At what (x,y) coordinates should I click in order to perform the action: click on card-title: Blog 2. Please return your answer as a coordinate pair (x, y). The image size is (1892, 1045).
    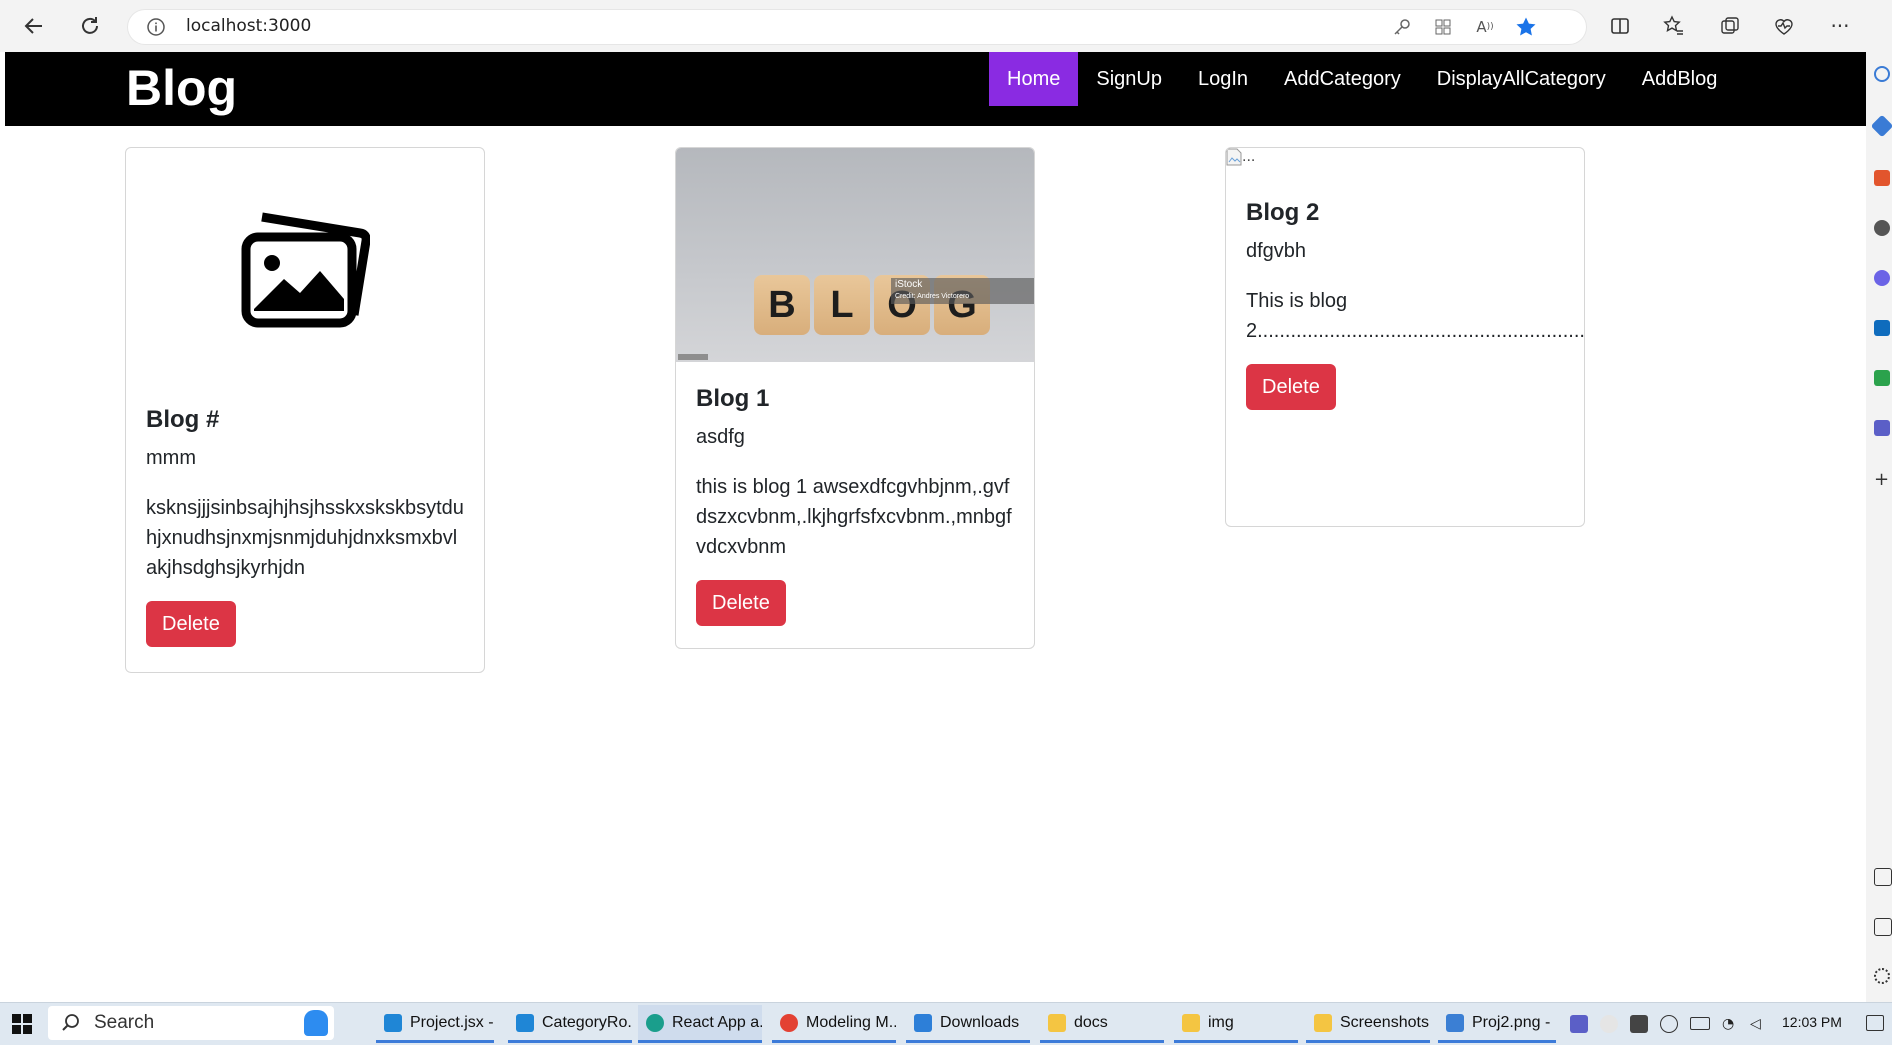
    Looking at the image, I should click on (1283, 212).